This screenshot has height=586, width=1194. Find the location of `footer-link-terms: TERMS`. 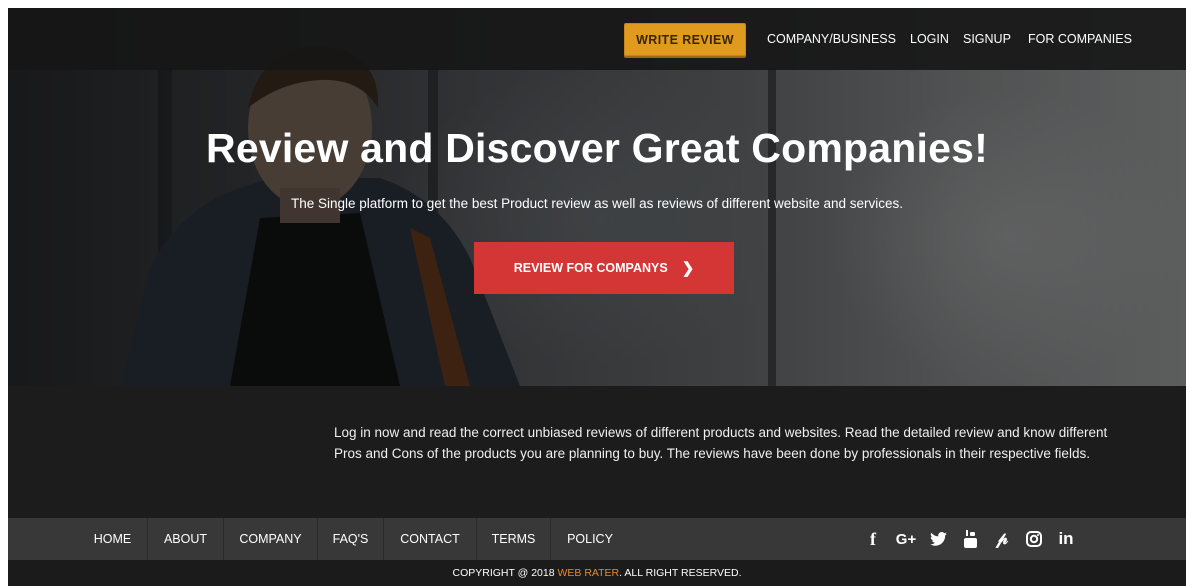

footer-link-terms: TERMS is located at coordinates (514, 539).